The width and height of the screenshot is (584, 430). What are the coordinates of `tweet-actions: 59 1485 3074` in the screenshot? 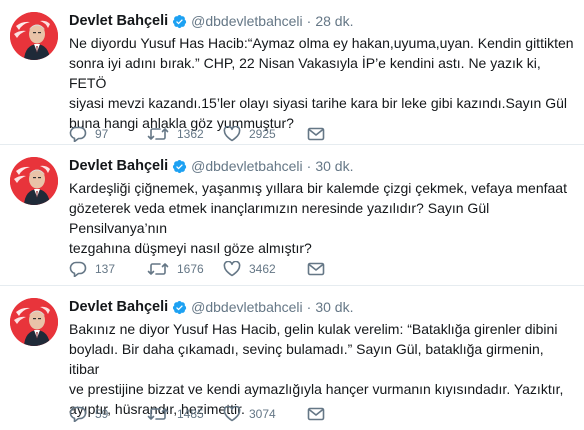 It's located at (197, 414).